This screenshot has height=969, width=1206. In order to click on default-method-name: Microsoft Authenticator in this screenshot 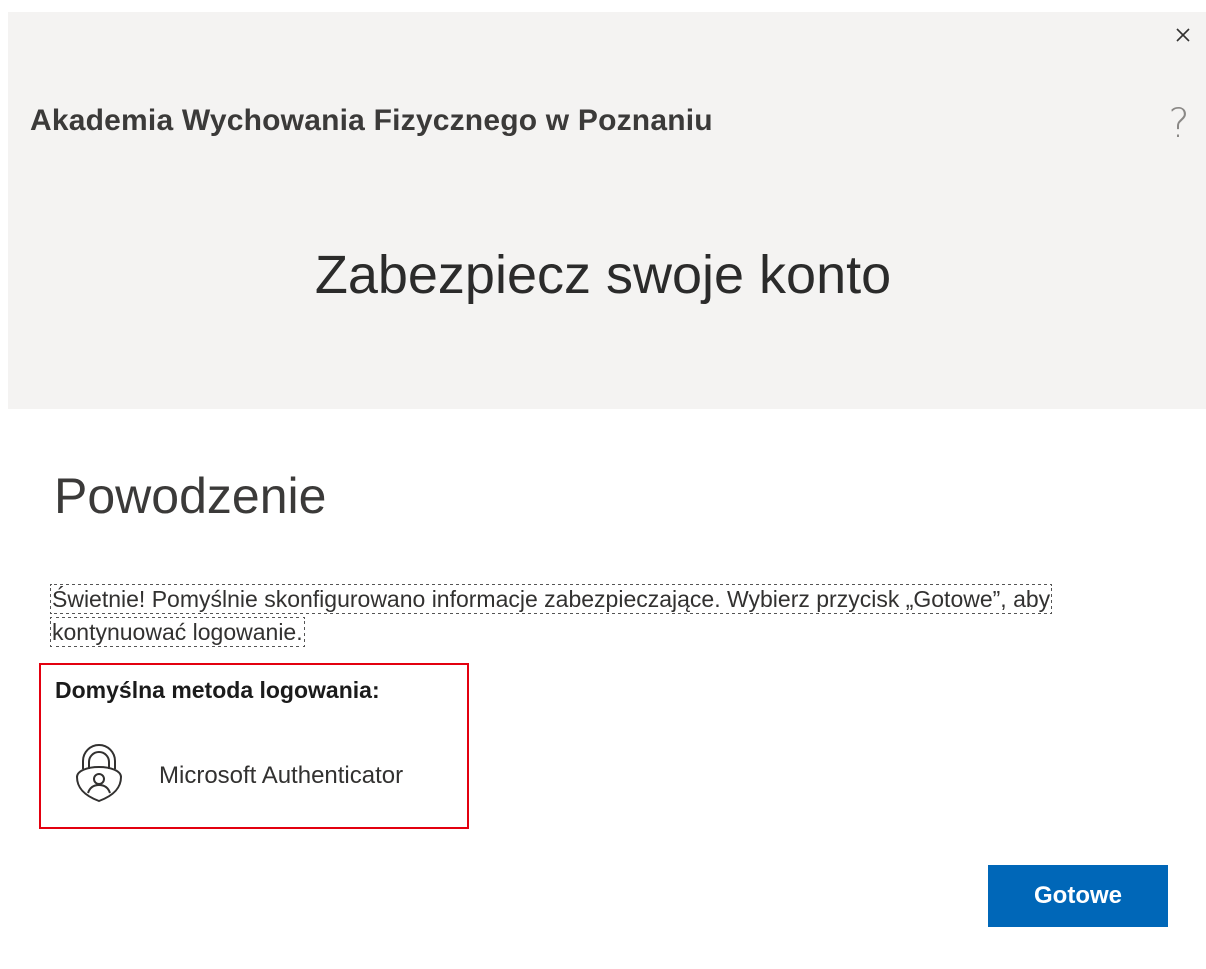, I will do `click(281, 775)`.